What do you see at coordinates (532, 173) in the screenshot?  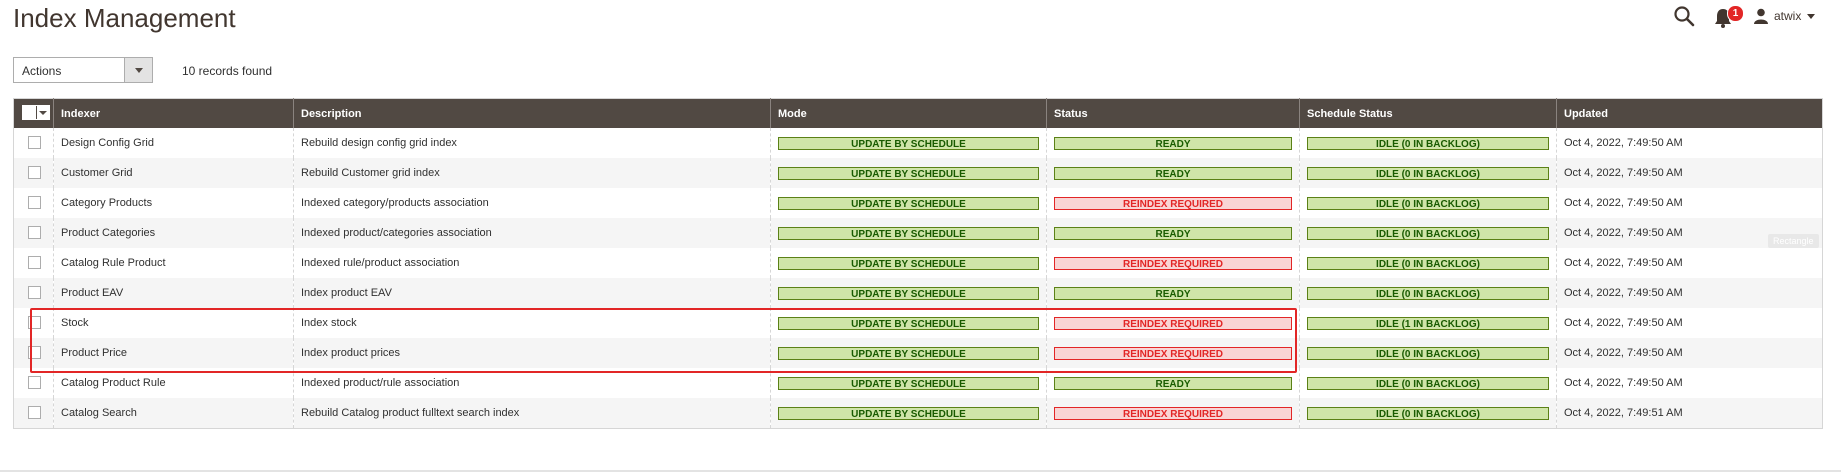 I see `cell-description: Rebuild Customer grid index` at bounding box center [532, 173].